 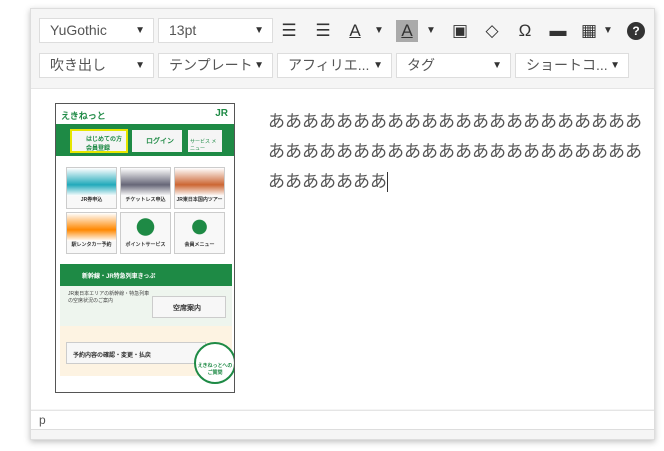 What do you see at coordinates (608, 31) in the screenshot?
I see `table-dropdown: ▼` at bounding box center [608, 31].